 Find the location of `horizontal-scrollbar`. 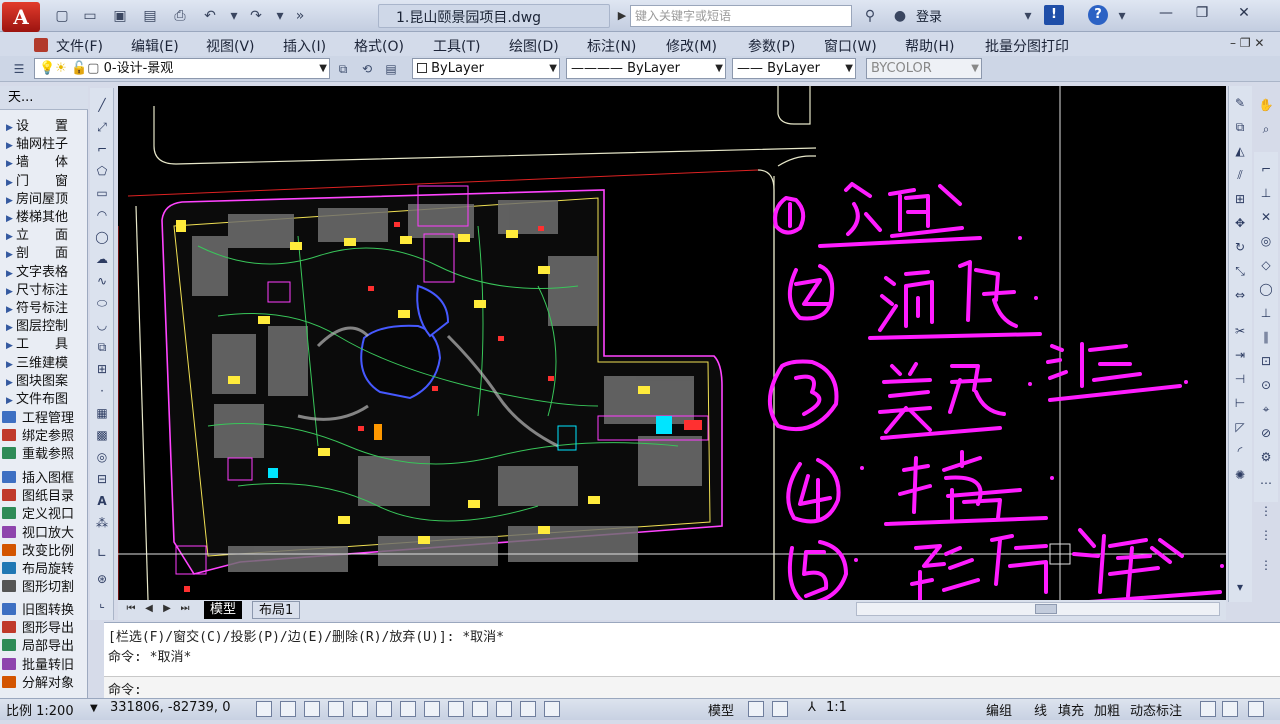

horizontal-scrollbar is located at coordinates (1038, 609).